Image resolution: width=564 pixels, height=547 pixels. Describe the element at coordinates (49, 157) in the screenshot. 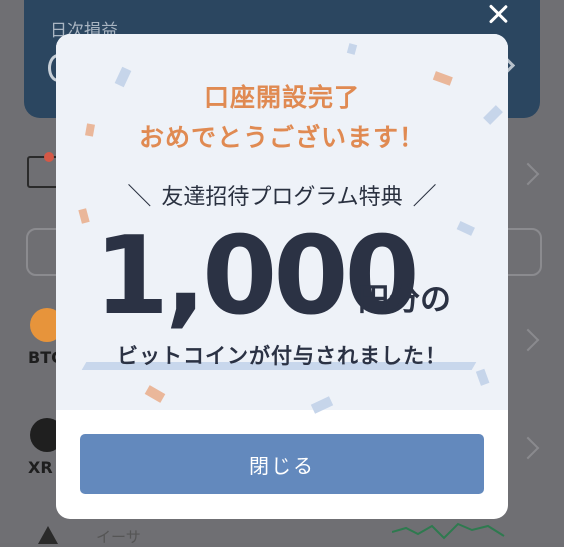

I see `notification-dot` at that location.